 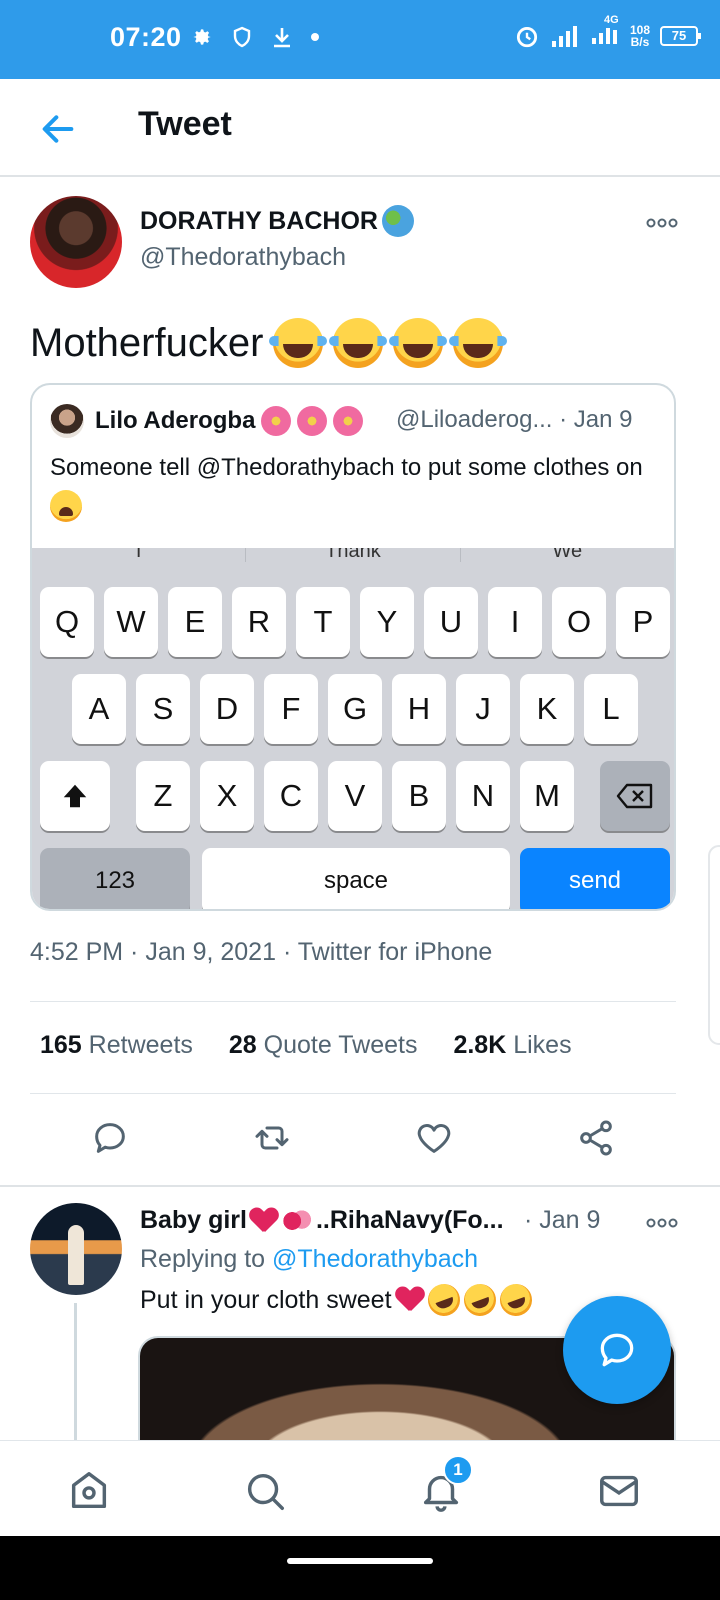 I want to click on key: H, so click(x=419, y=709).